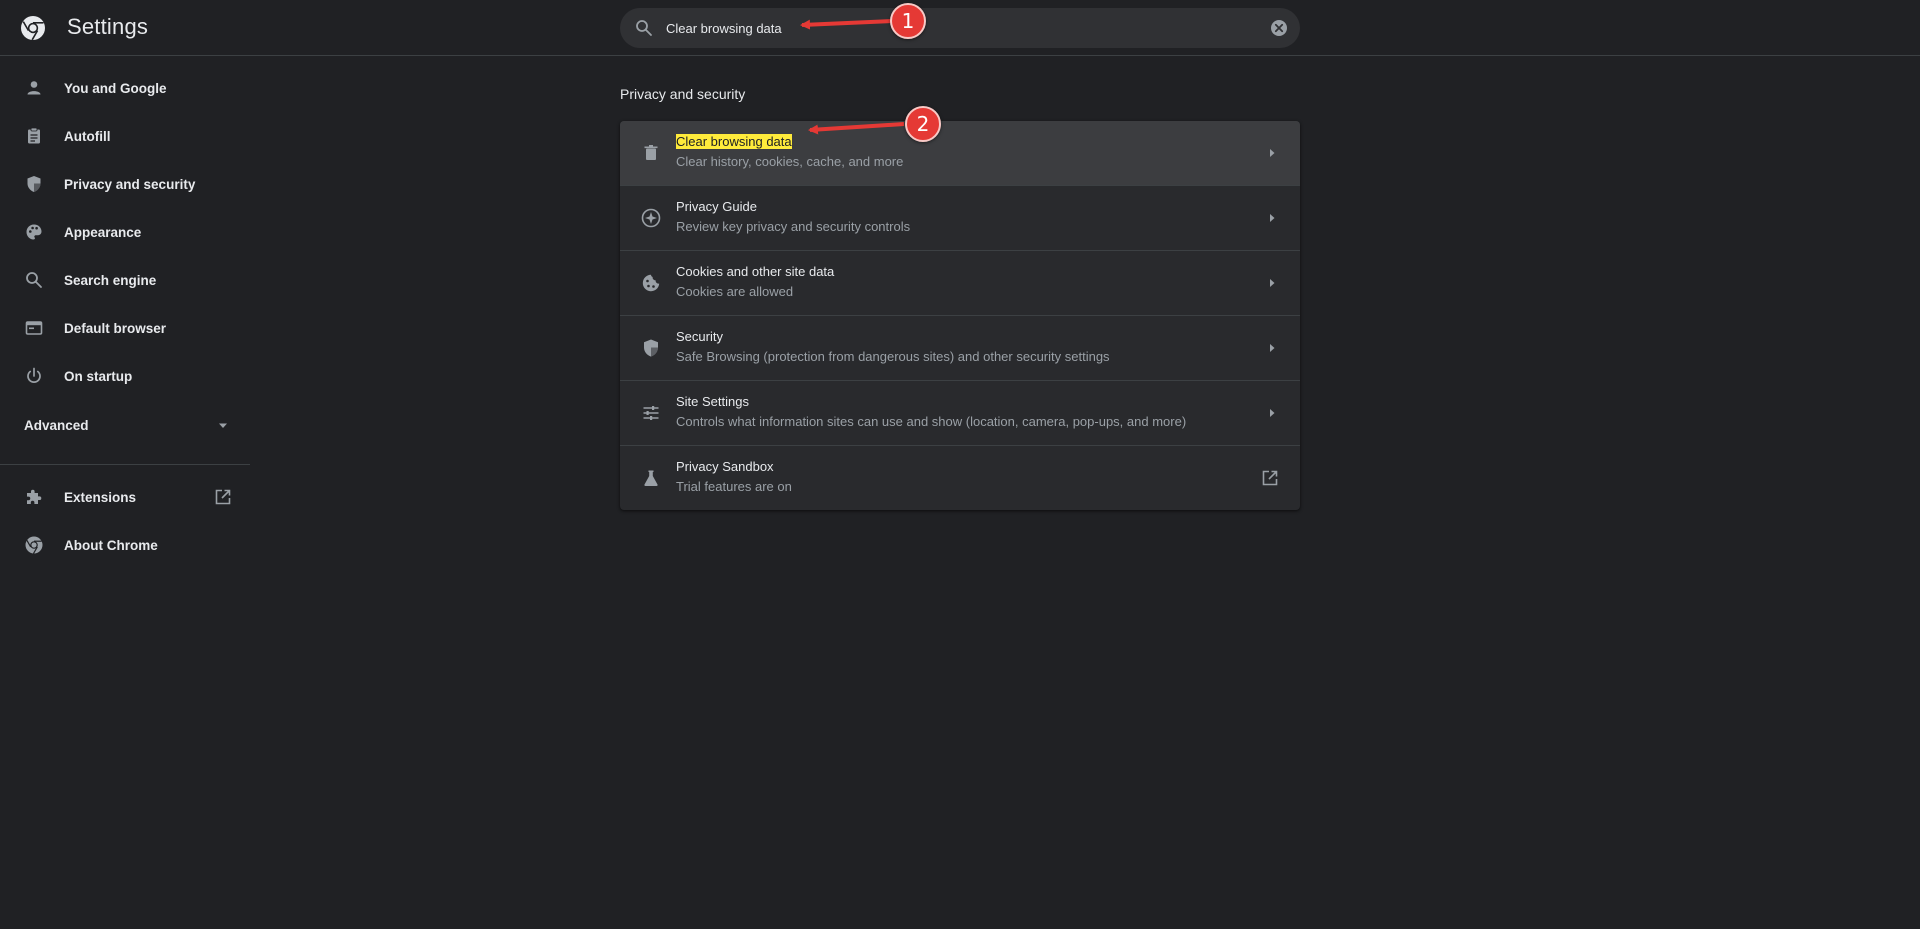 Image resolution: width=1920 pixels, height=929 pixels. What do you see at coordinates (725, 466) in the screenshot?
I see `row-title: Privacy Sandbox` at bounding box center [725, 466].